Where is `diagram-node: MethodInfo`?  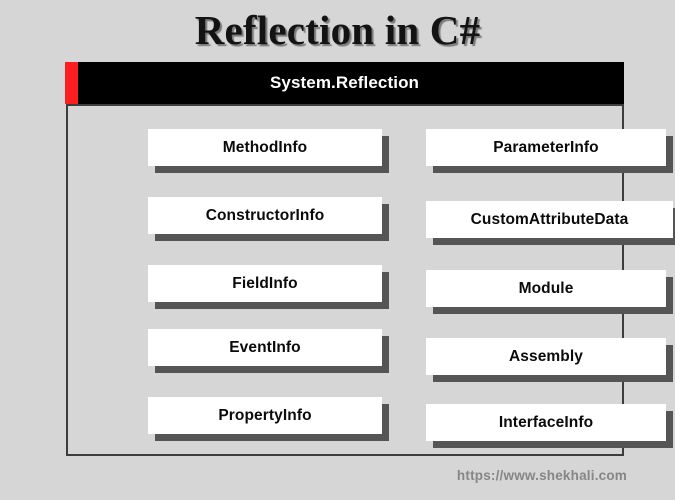
diagram-node: MethodInfo is located at coordinates (265, 147).